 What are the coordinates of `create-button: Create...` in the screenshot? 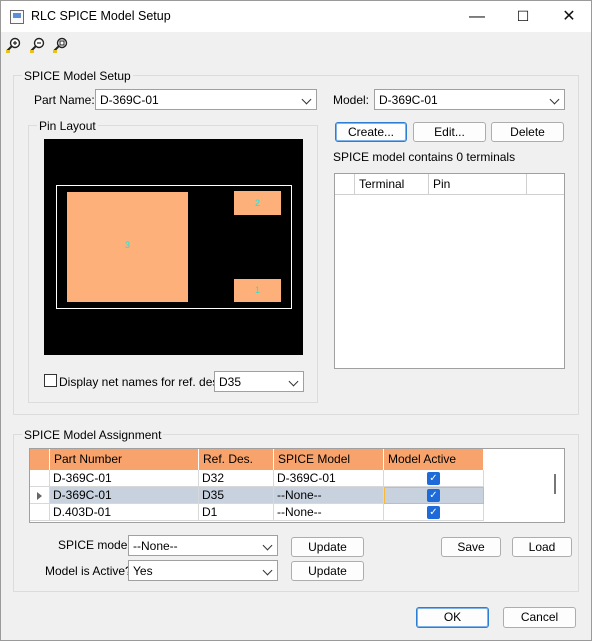 It's located at (371, 132).